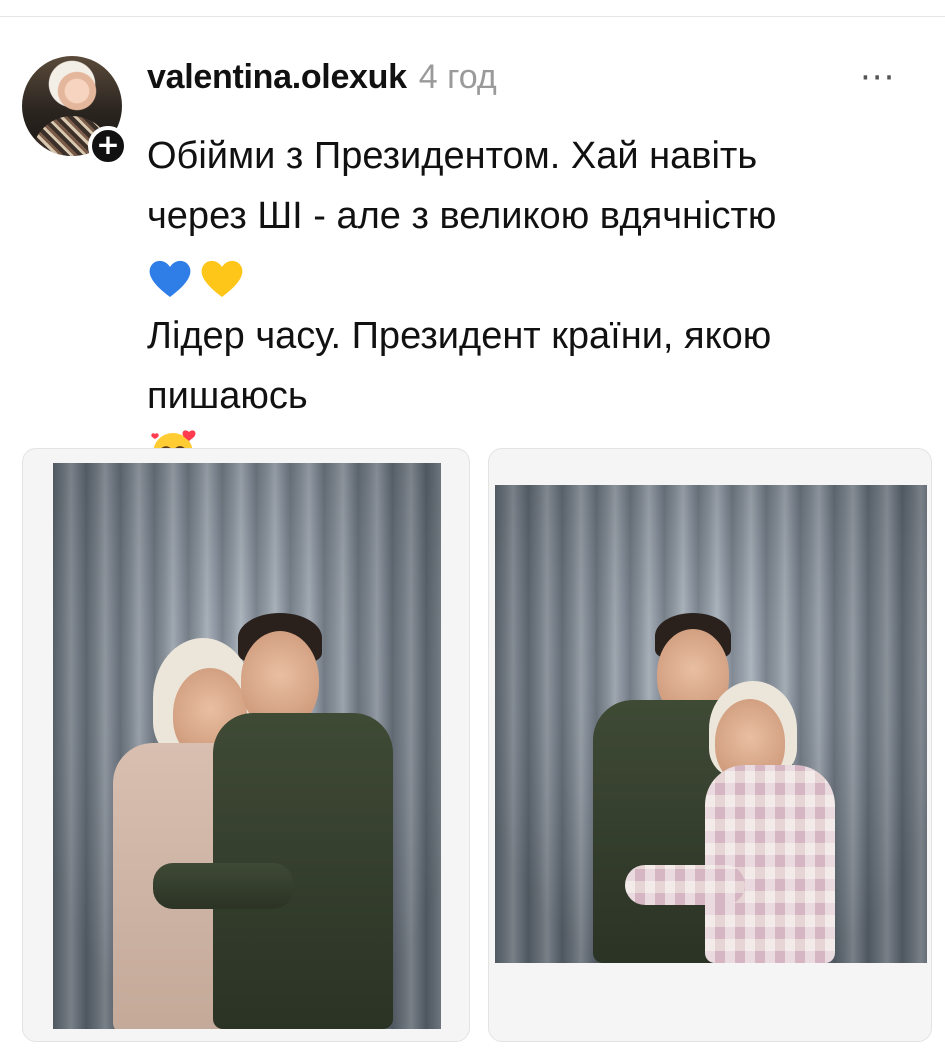  Describe the element at coordinates (537, 276) in the screenshot. I see `emoji-row` at that location.